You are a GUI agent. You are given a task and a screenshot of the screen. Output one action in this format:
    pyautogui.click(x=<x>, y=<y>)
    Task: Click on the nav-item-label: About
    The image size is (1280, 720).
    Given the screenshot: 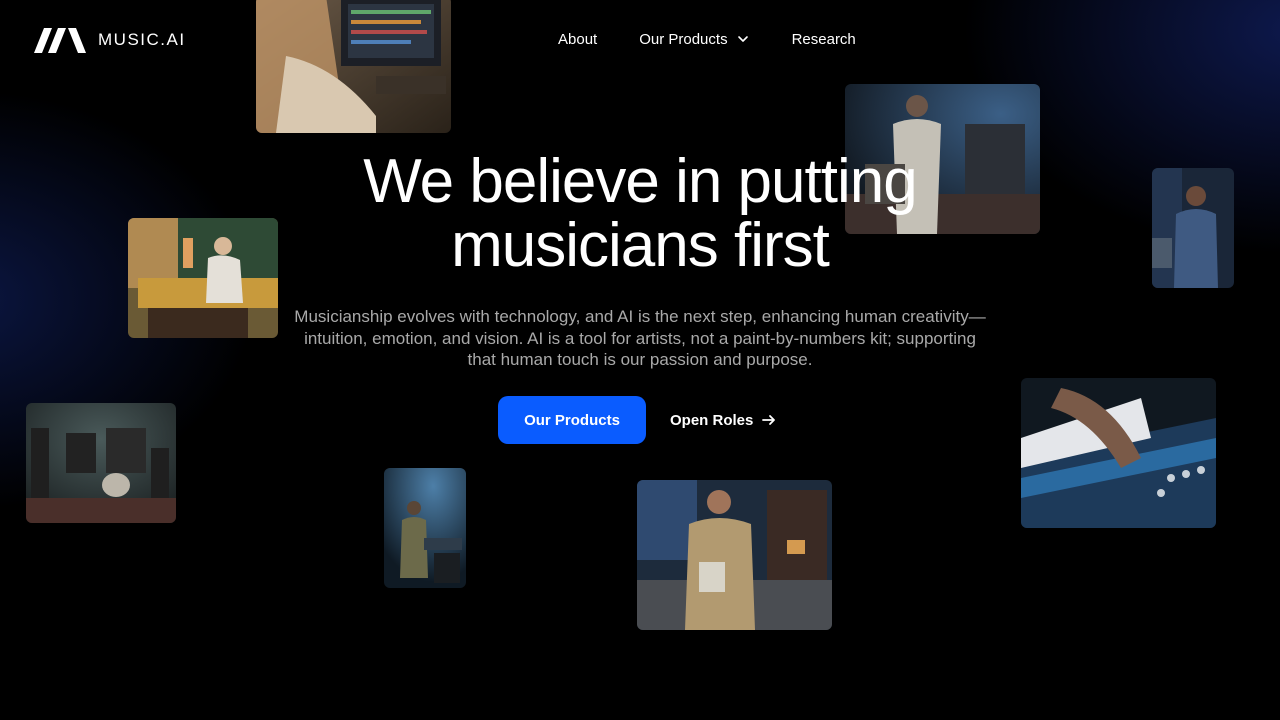 What is the action you would take?
    pyautogui.click(x=578, y=39)
    